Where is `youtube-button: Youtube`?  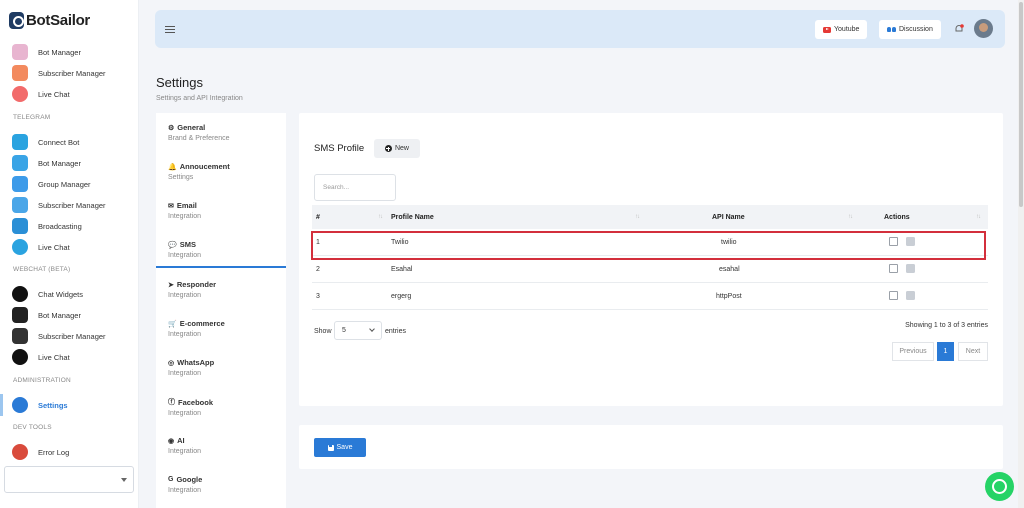
youtube-button: Youtube is located at coordinates (841, 29).